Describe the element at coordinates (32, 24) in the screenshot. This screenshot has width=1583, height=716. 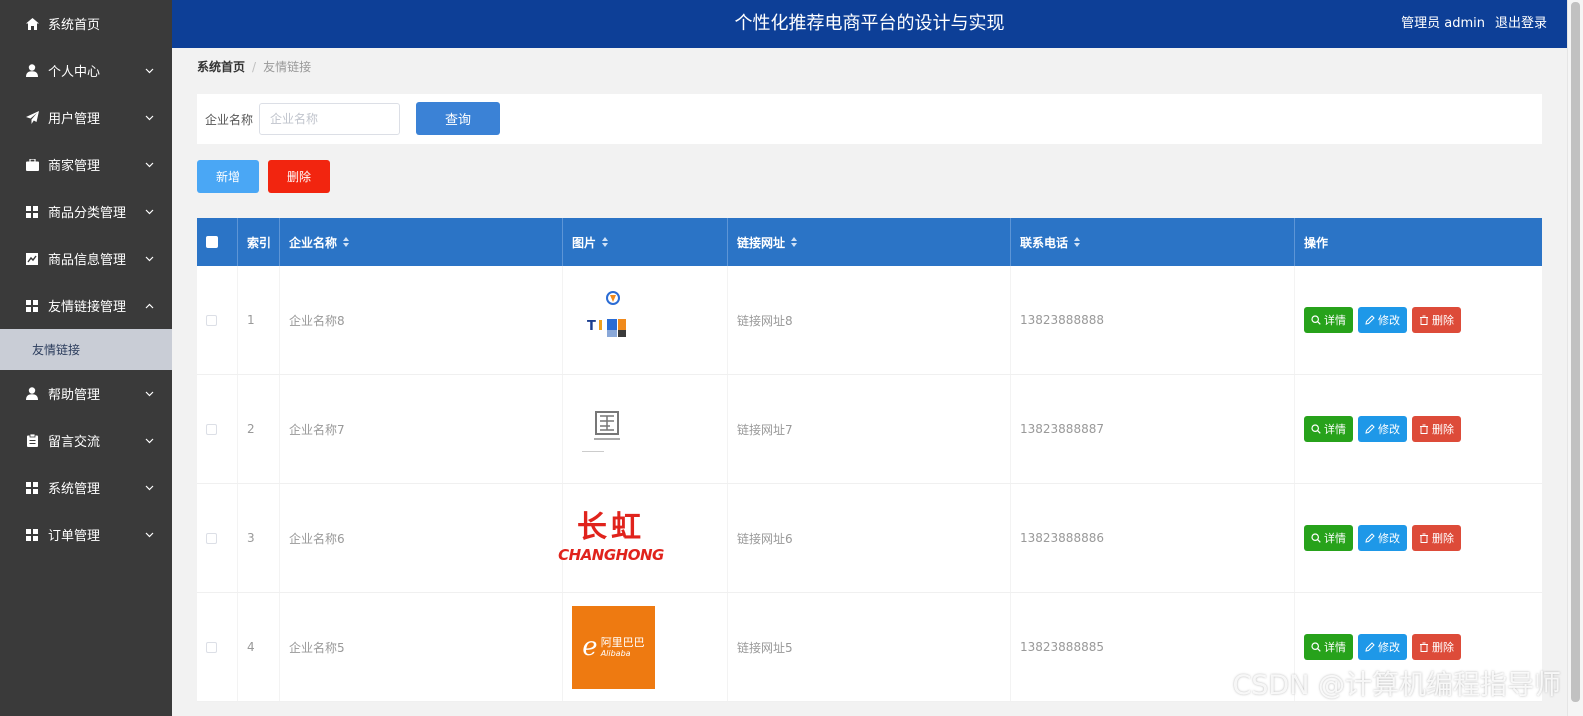
I see `home-icon` at that location.